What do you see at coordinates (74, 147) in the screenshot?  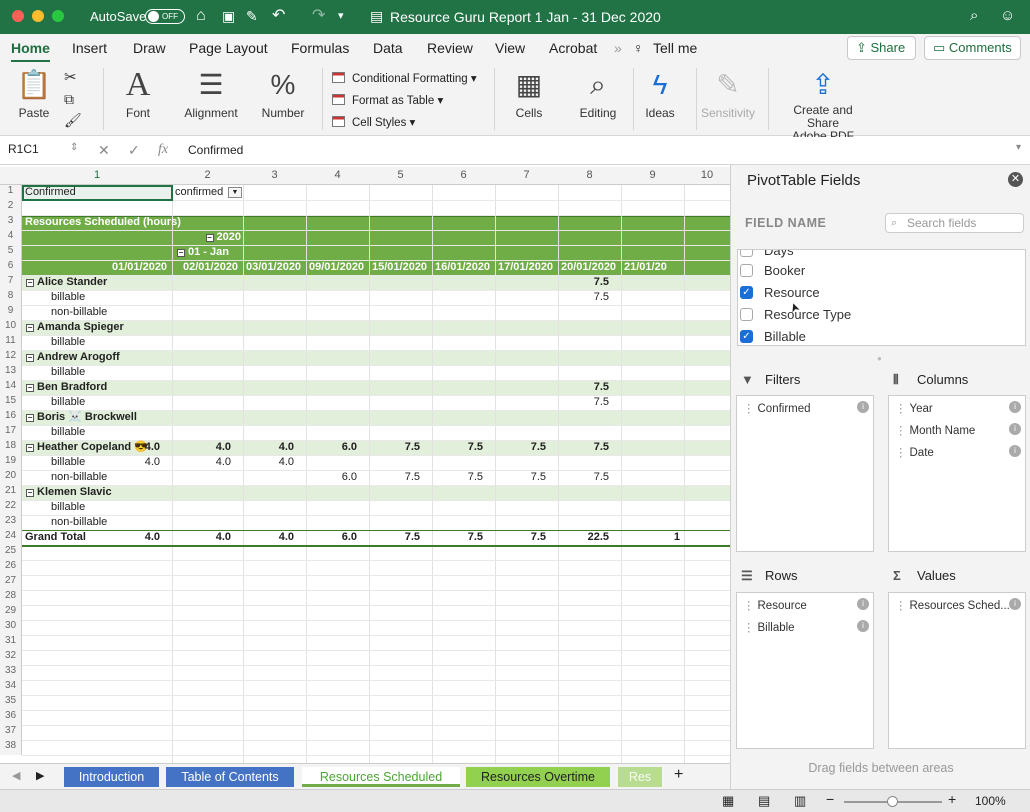 I see `name-box-stepper-icon: ⇕` at bounding box center [74, 147].